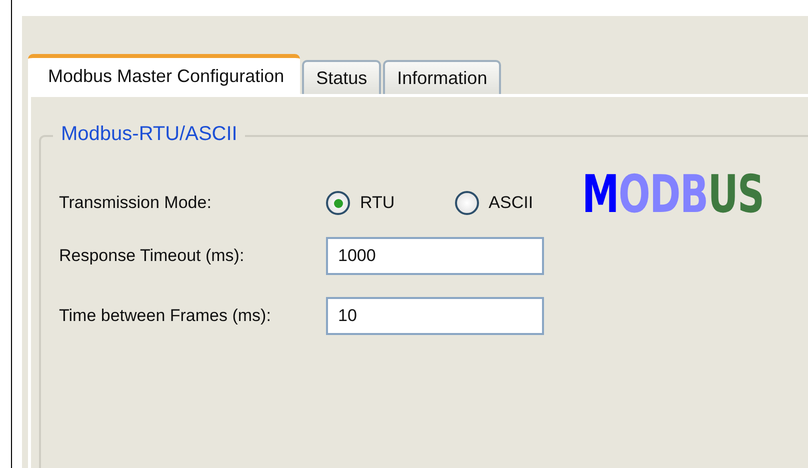 This screenshot has width=808, height=468. What do you see at coordinates (673, 197) in the screenshot?
I see `modbus-logo: MODBUS` at bounding box center [673, 197].